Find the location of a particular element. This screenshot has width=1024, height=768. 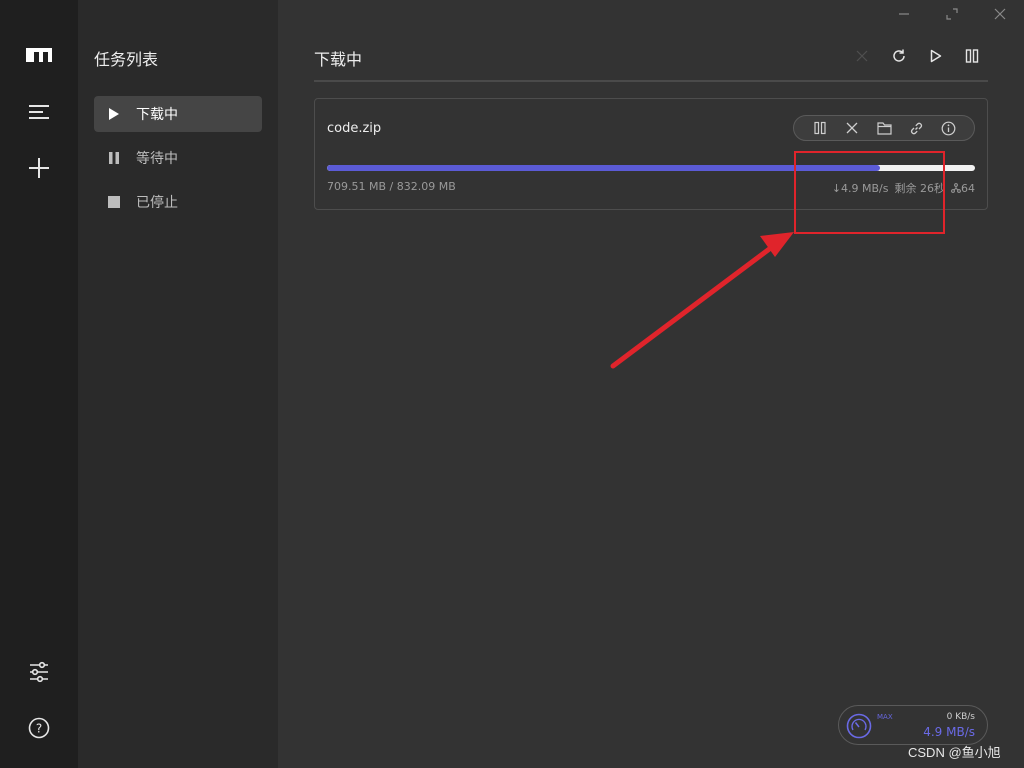

folder-icon is located at coordinates (884, 128).